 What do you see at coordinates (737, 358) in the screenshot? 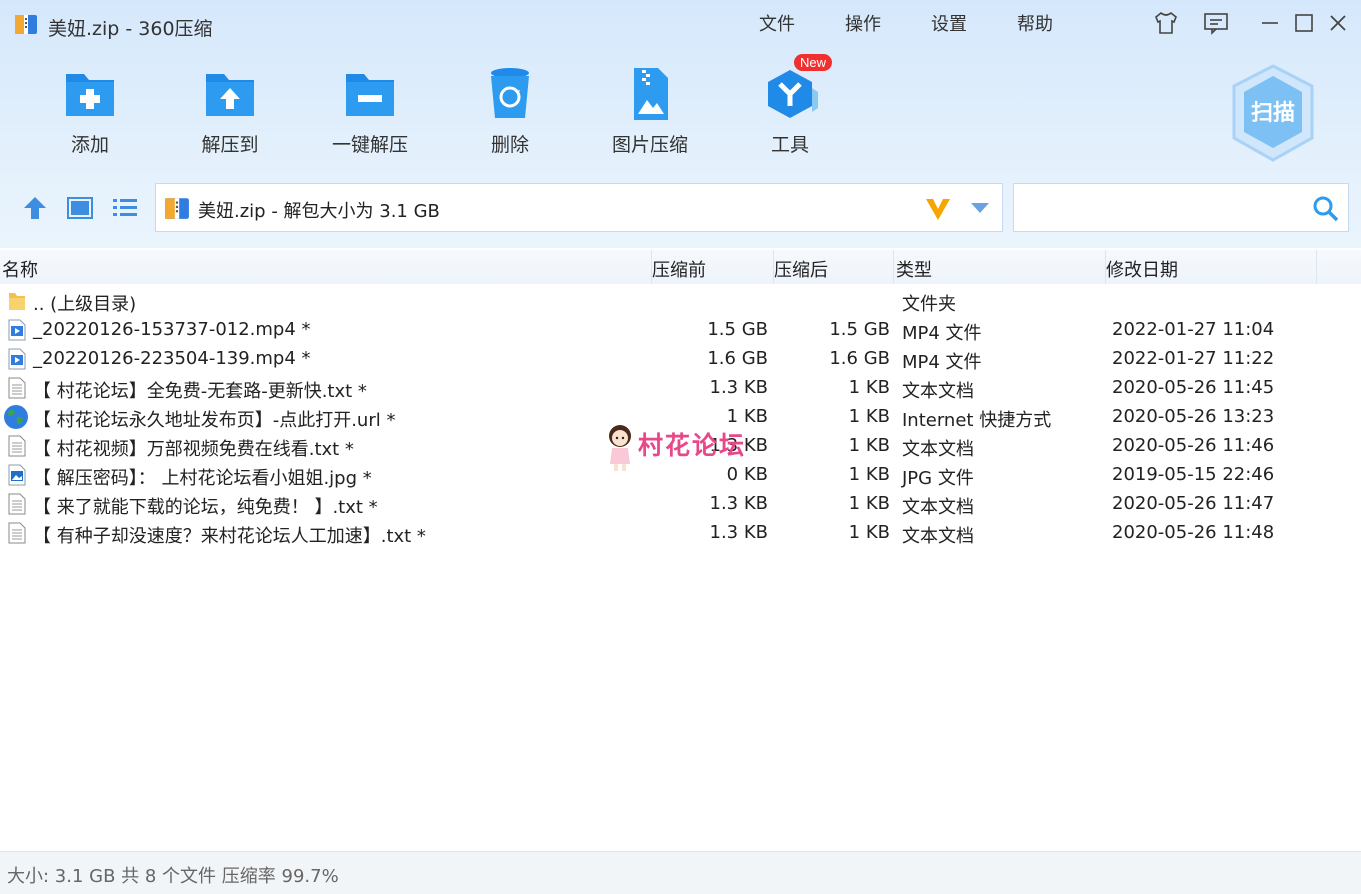
I see `file-size-before: 1.6 GB` at bounding box center [737, 358].